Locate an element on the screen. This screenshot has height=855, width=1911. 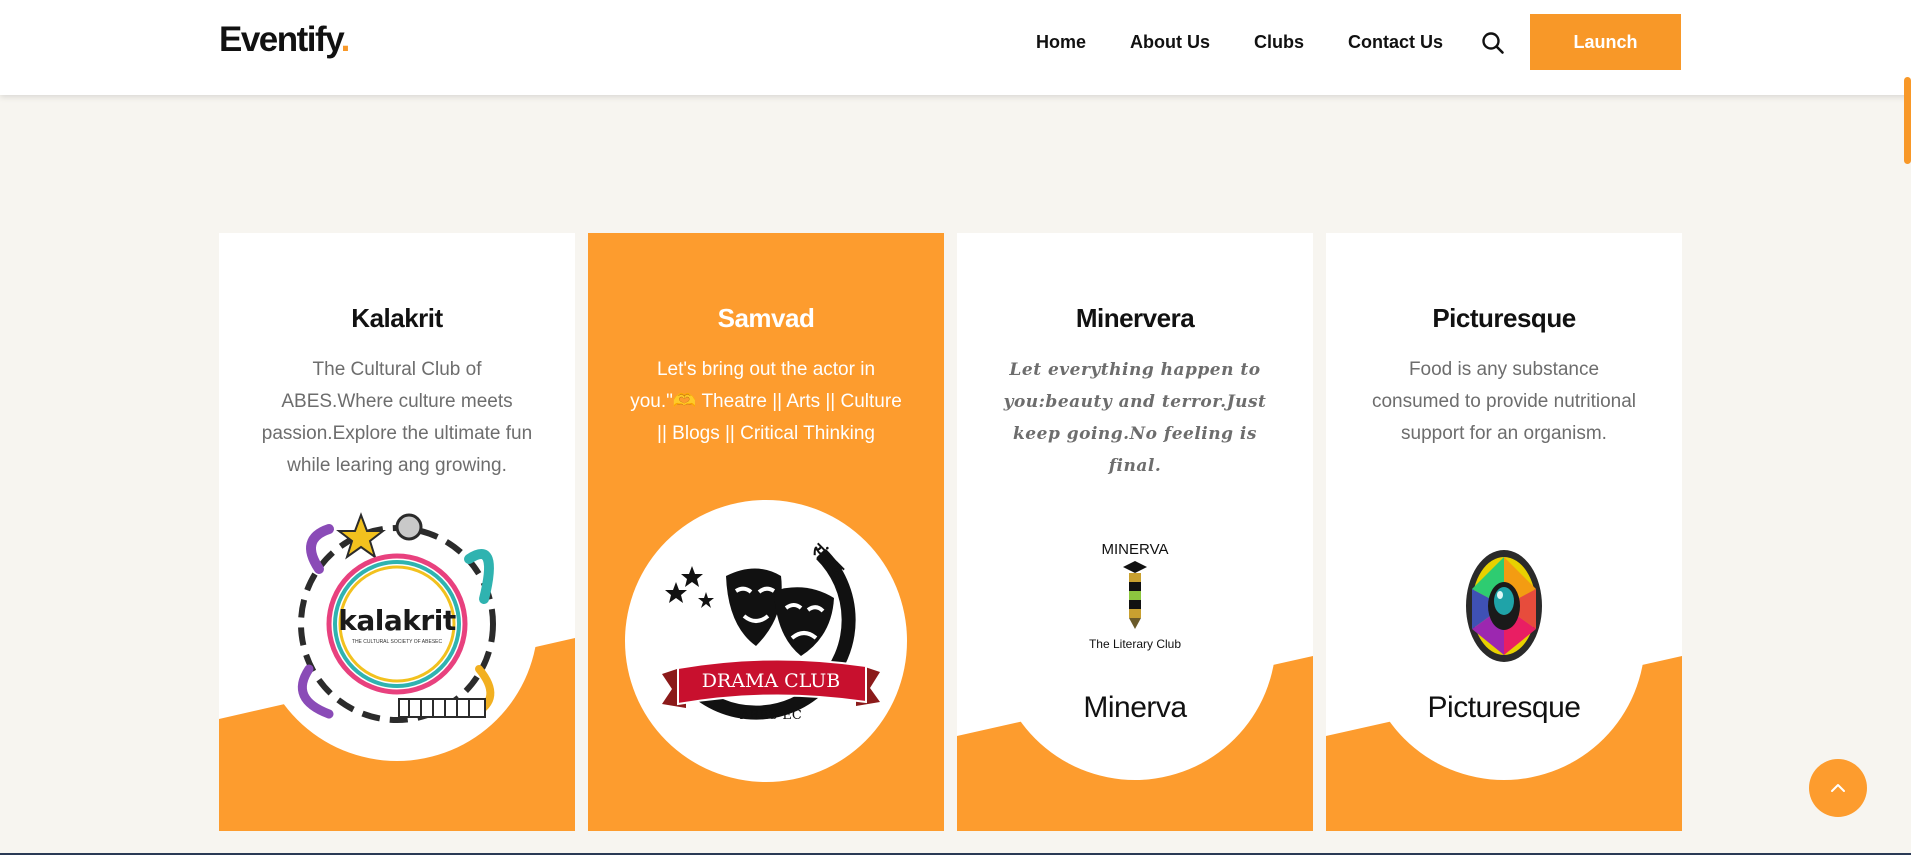
brand-logo: Eventify. is located at coordinates (285, 40).